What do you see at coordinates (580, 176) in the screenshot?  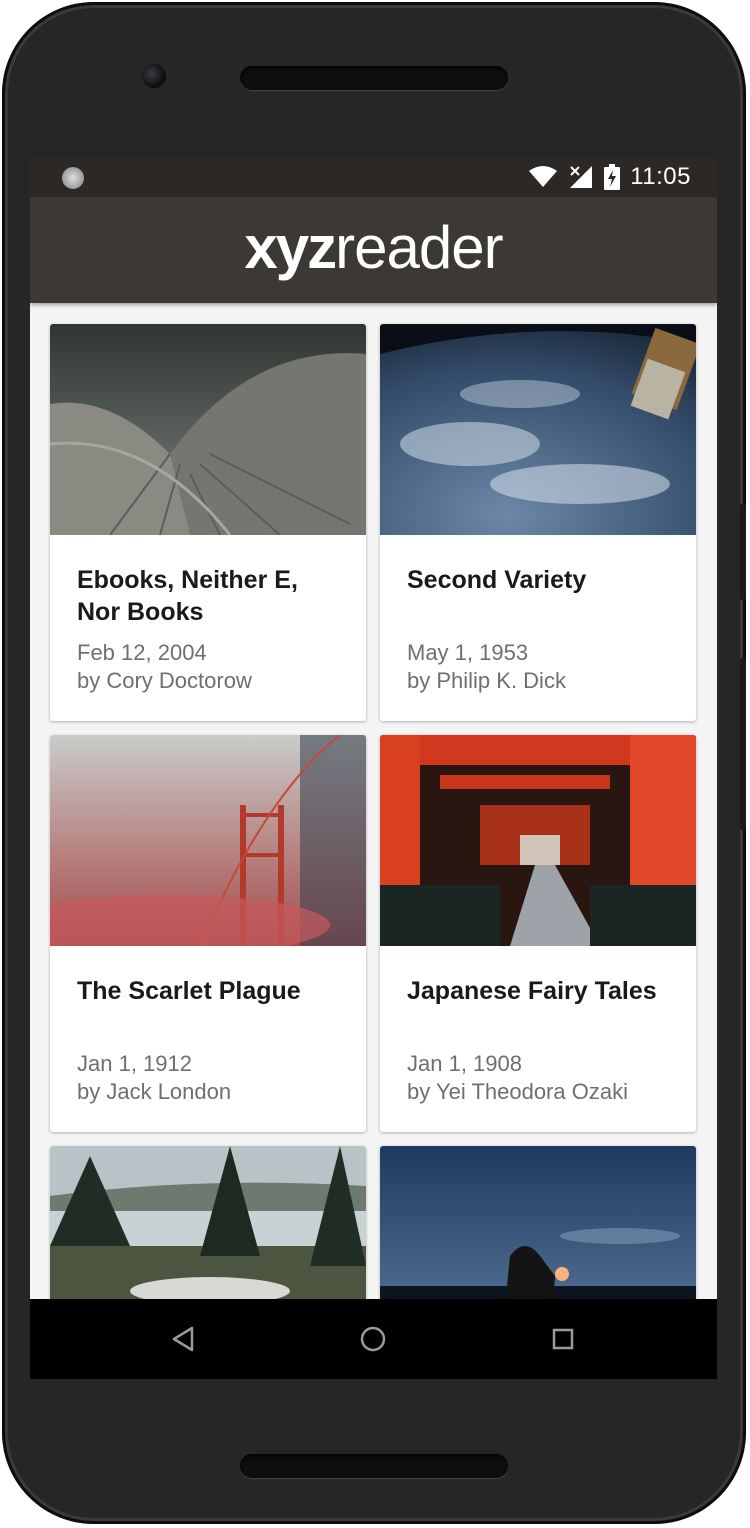 I see `signal-icon` at bounding box center [580, 176].